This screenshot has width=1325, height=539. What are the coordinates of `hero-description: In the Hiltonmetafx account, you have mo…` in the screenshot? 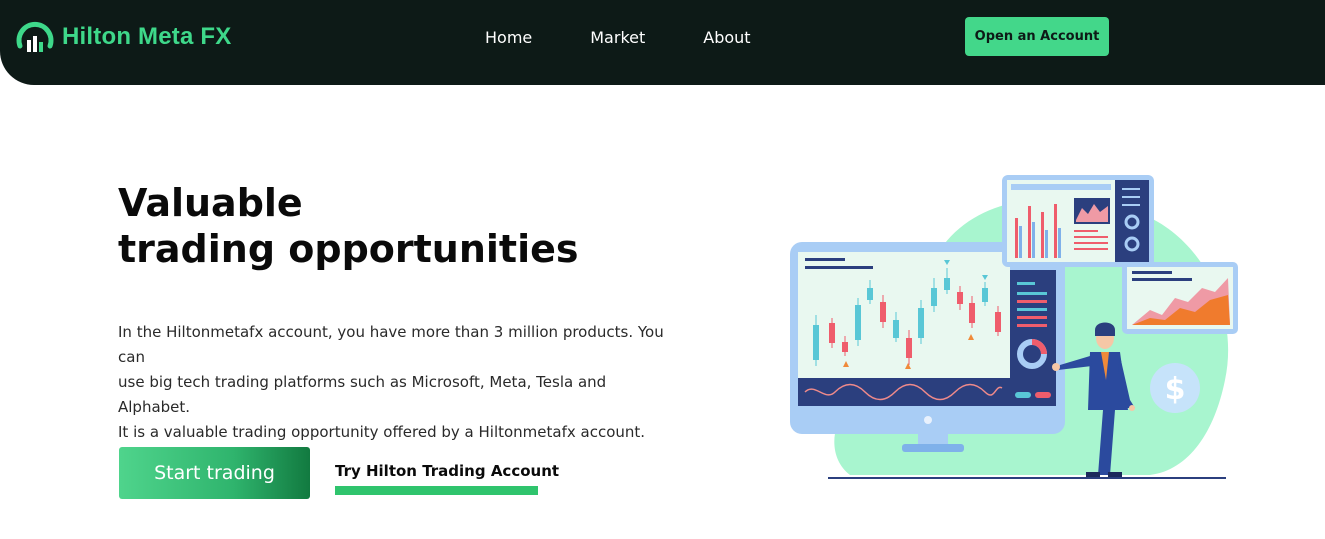 It's located at (398, 382).